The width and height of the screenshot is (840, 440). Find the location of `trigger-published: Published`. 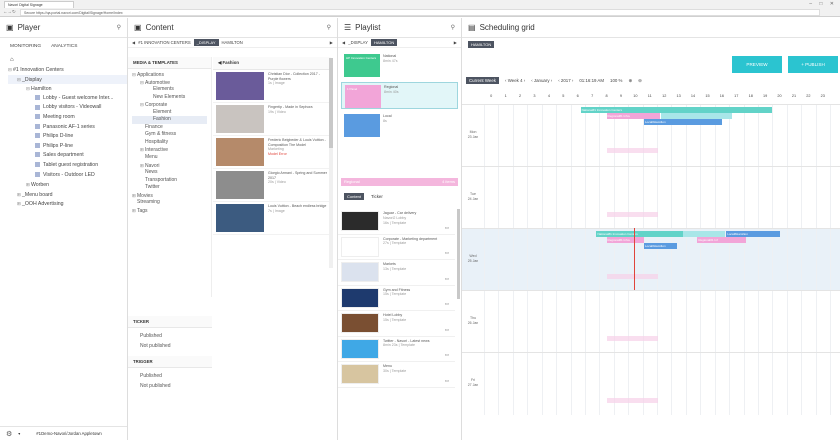

trigger-published: Published is located at coordinates (170, 376).